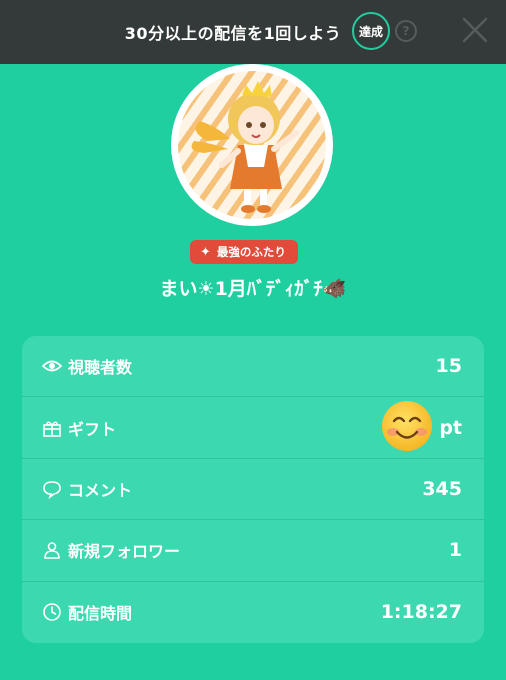 The height and width of the screenshot is (680, 506). Describe the element at coordinates (448, 366) in the screenshot. I see `stat-value: 15` at that location.